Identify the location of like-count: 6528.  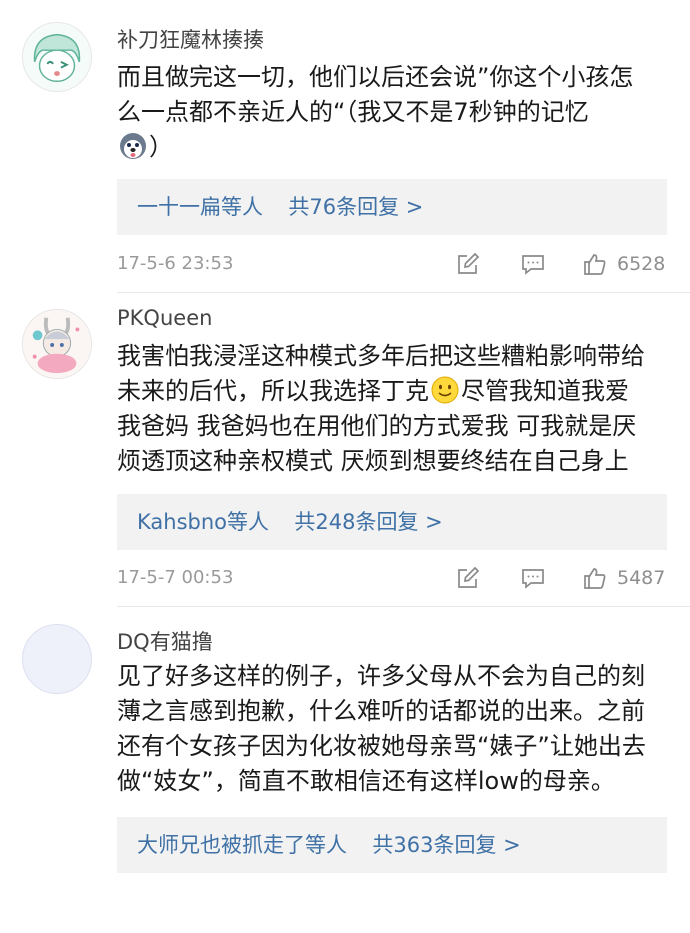
(641, 264).